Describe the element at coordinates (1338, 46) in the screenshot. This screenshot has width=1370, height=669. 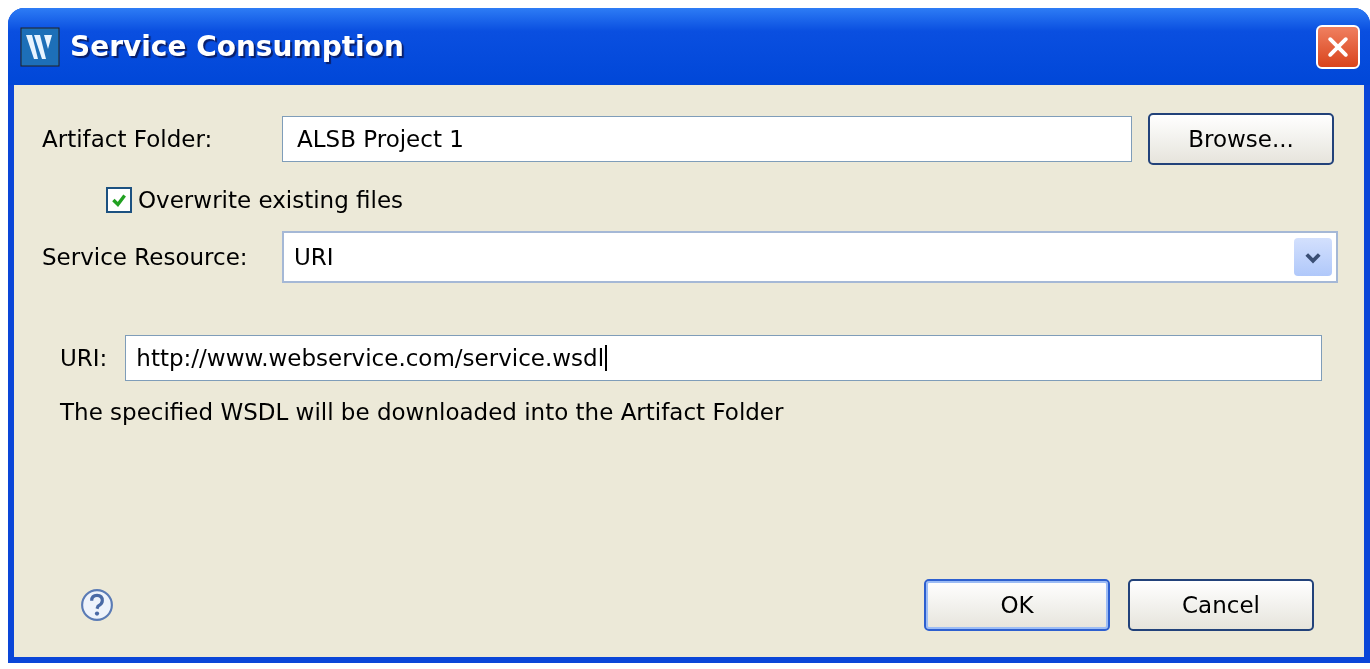
I see `close-button` at that location.